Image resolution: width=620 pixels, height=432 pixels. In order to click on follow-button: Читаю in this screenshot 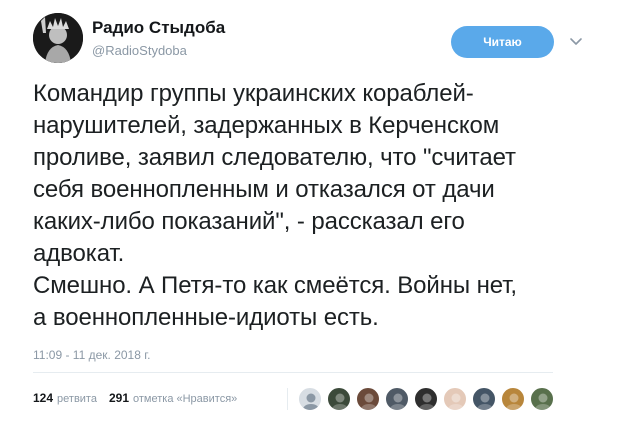, I will do `click(502, 42)`.